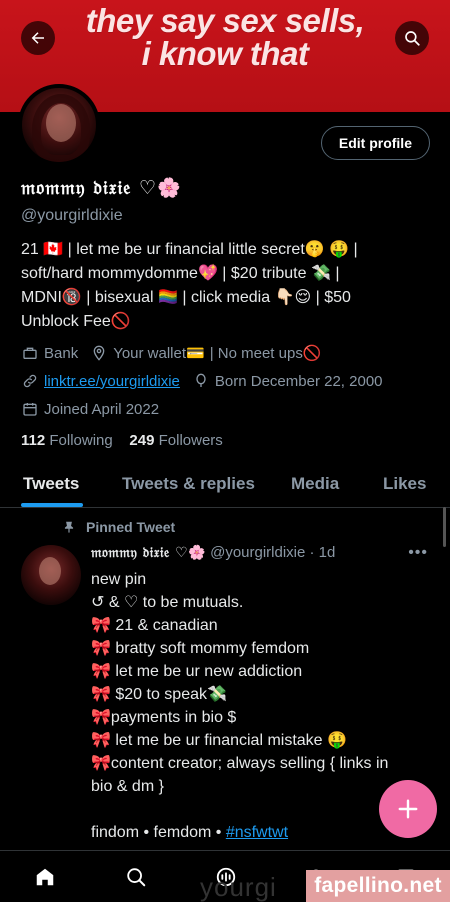 This screenshot has height=902, width=450. Describe the element at coordinates (444, 527) in the screenshot. I see `scrollbar` at that location.